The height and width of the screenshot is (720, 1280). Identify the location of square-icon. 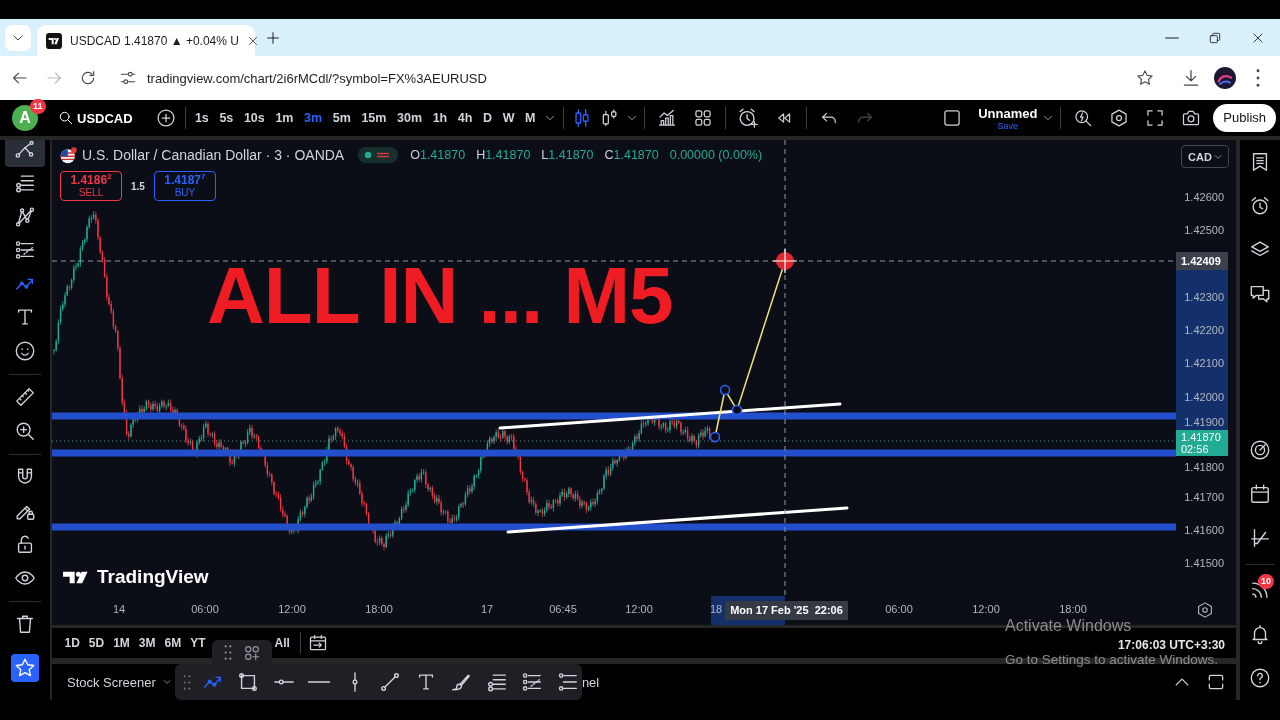
(952, 118).